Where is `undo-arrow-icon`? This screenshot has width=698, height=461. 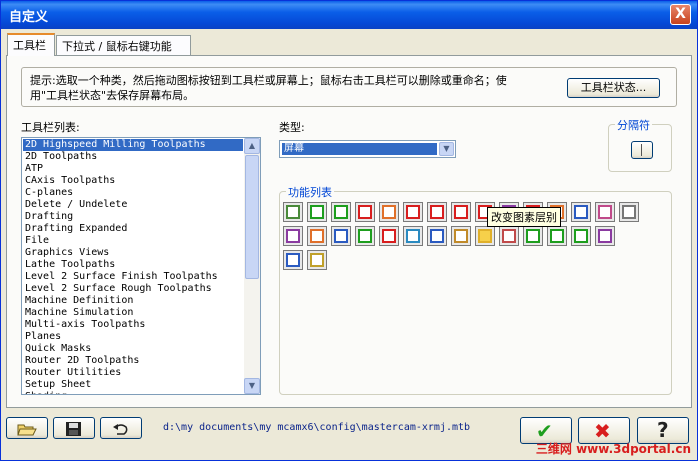 undo-arrow-icon is located at coordinates (120, 429).